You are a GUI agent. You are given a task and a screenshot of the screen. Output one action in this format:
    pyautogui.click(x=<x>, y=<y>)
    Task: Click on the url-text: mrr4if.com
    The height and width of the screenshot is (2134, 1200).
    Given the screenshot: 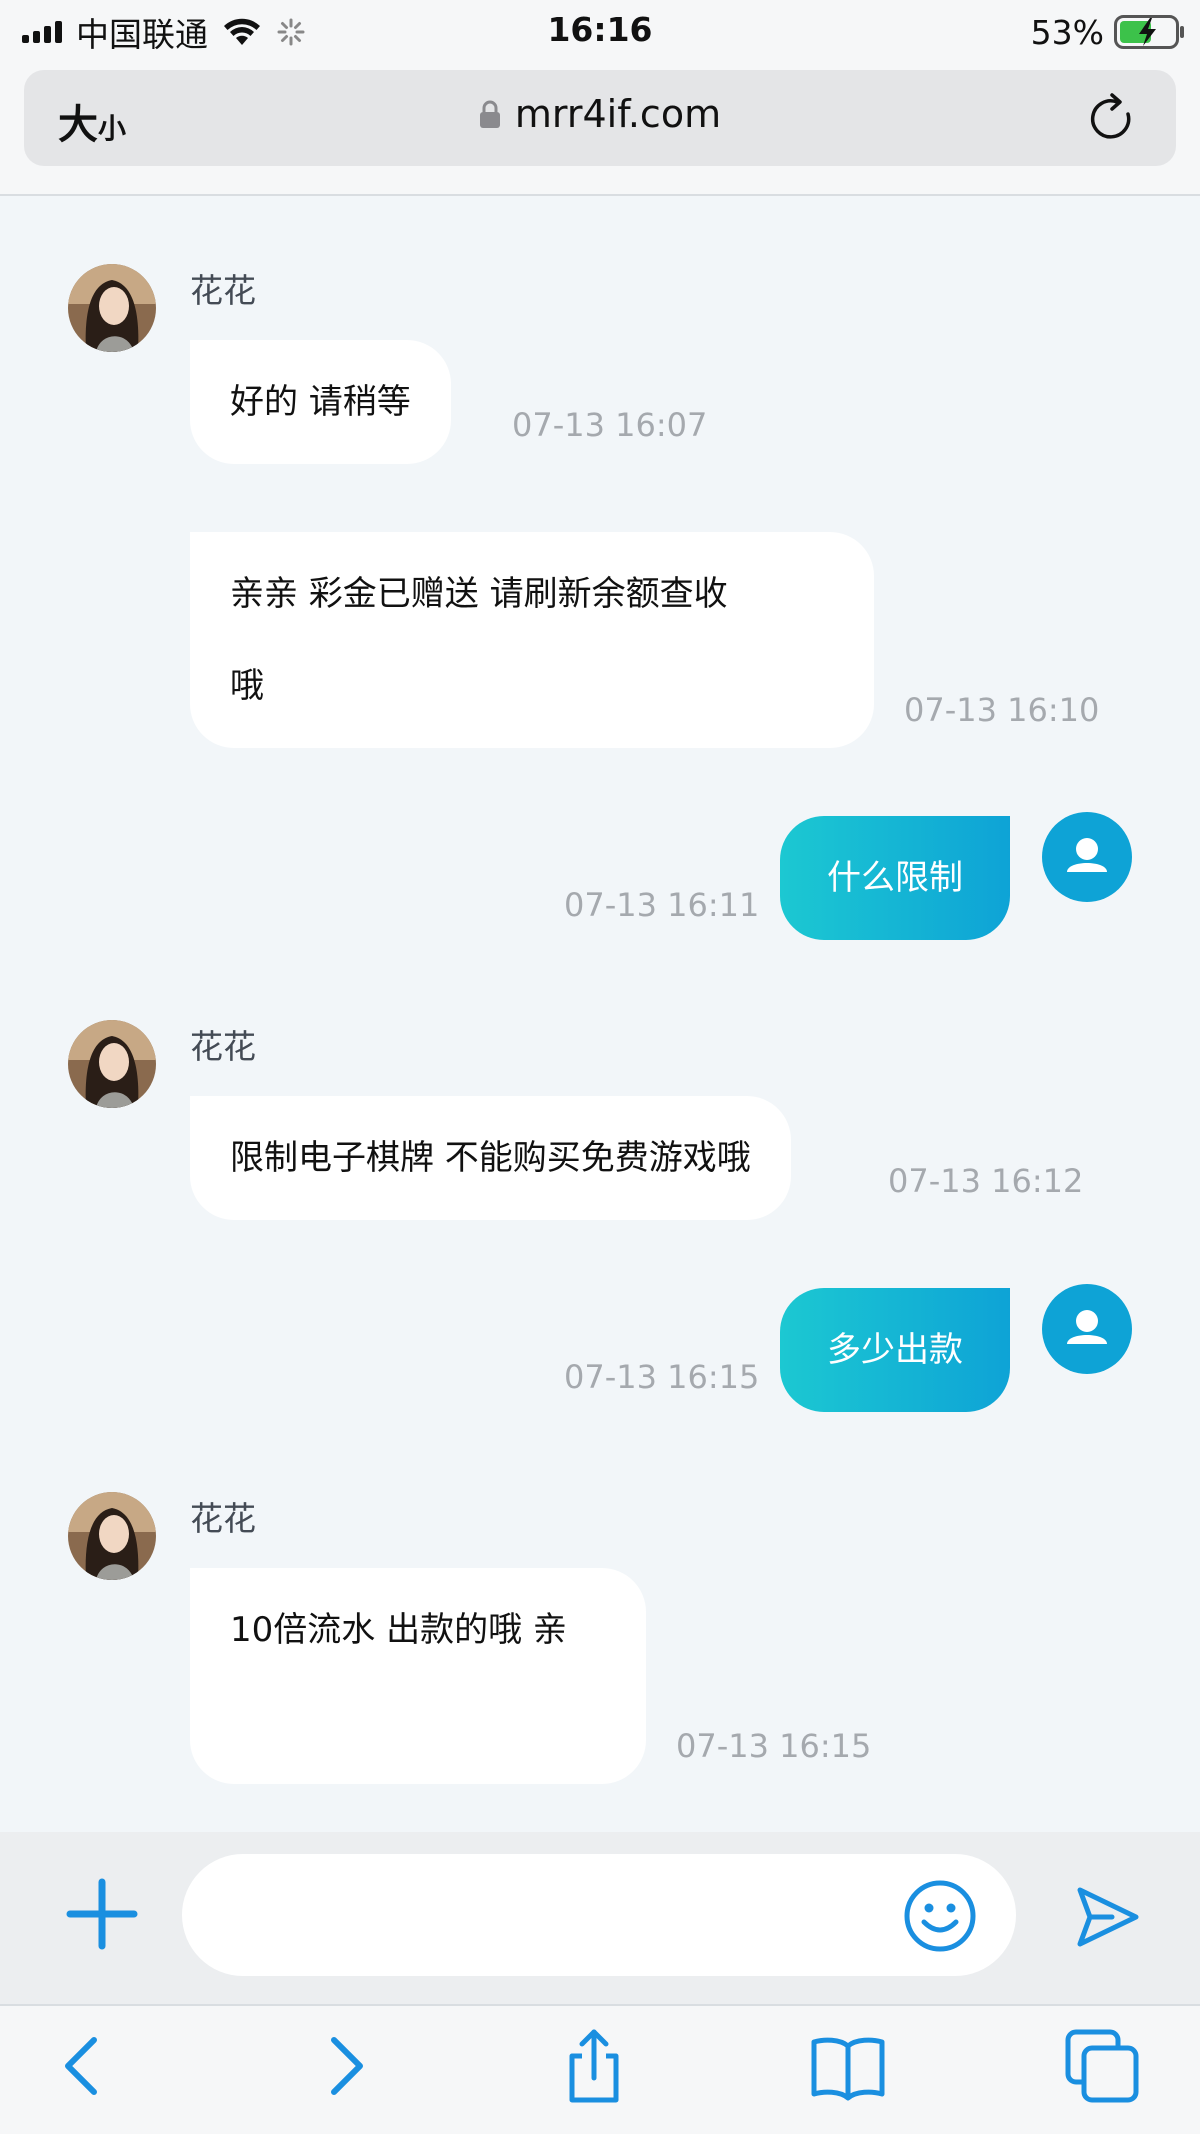 What is the action you would take?
    pyautogui.click(x=618, y=114)
    